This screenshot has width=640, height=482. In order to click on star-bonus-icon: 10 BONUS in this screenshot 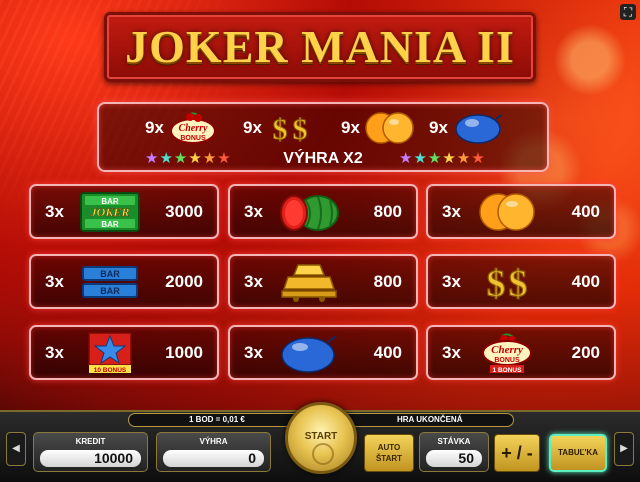, I will do `click(110, 353)`.